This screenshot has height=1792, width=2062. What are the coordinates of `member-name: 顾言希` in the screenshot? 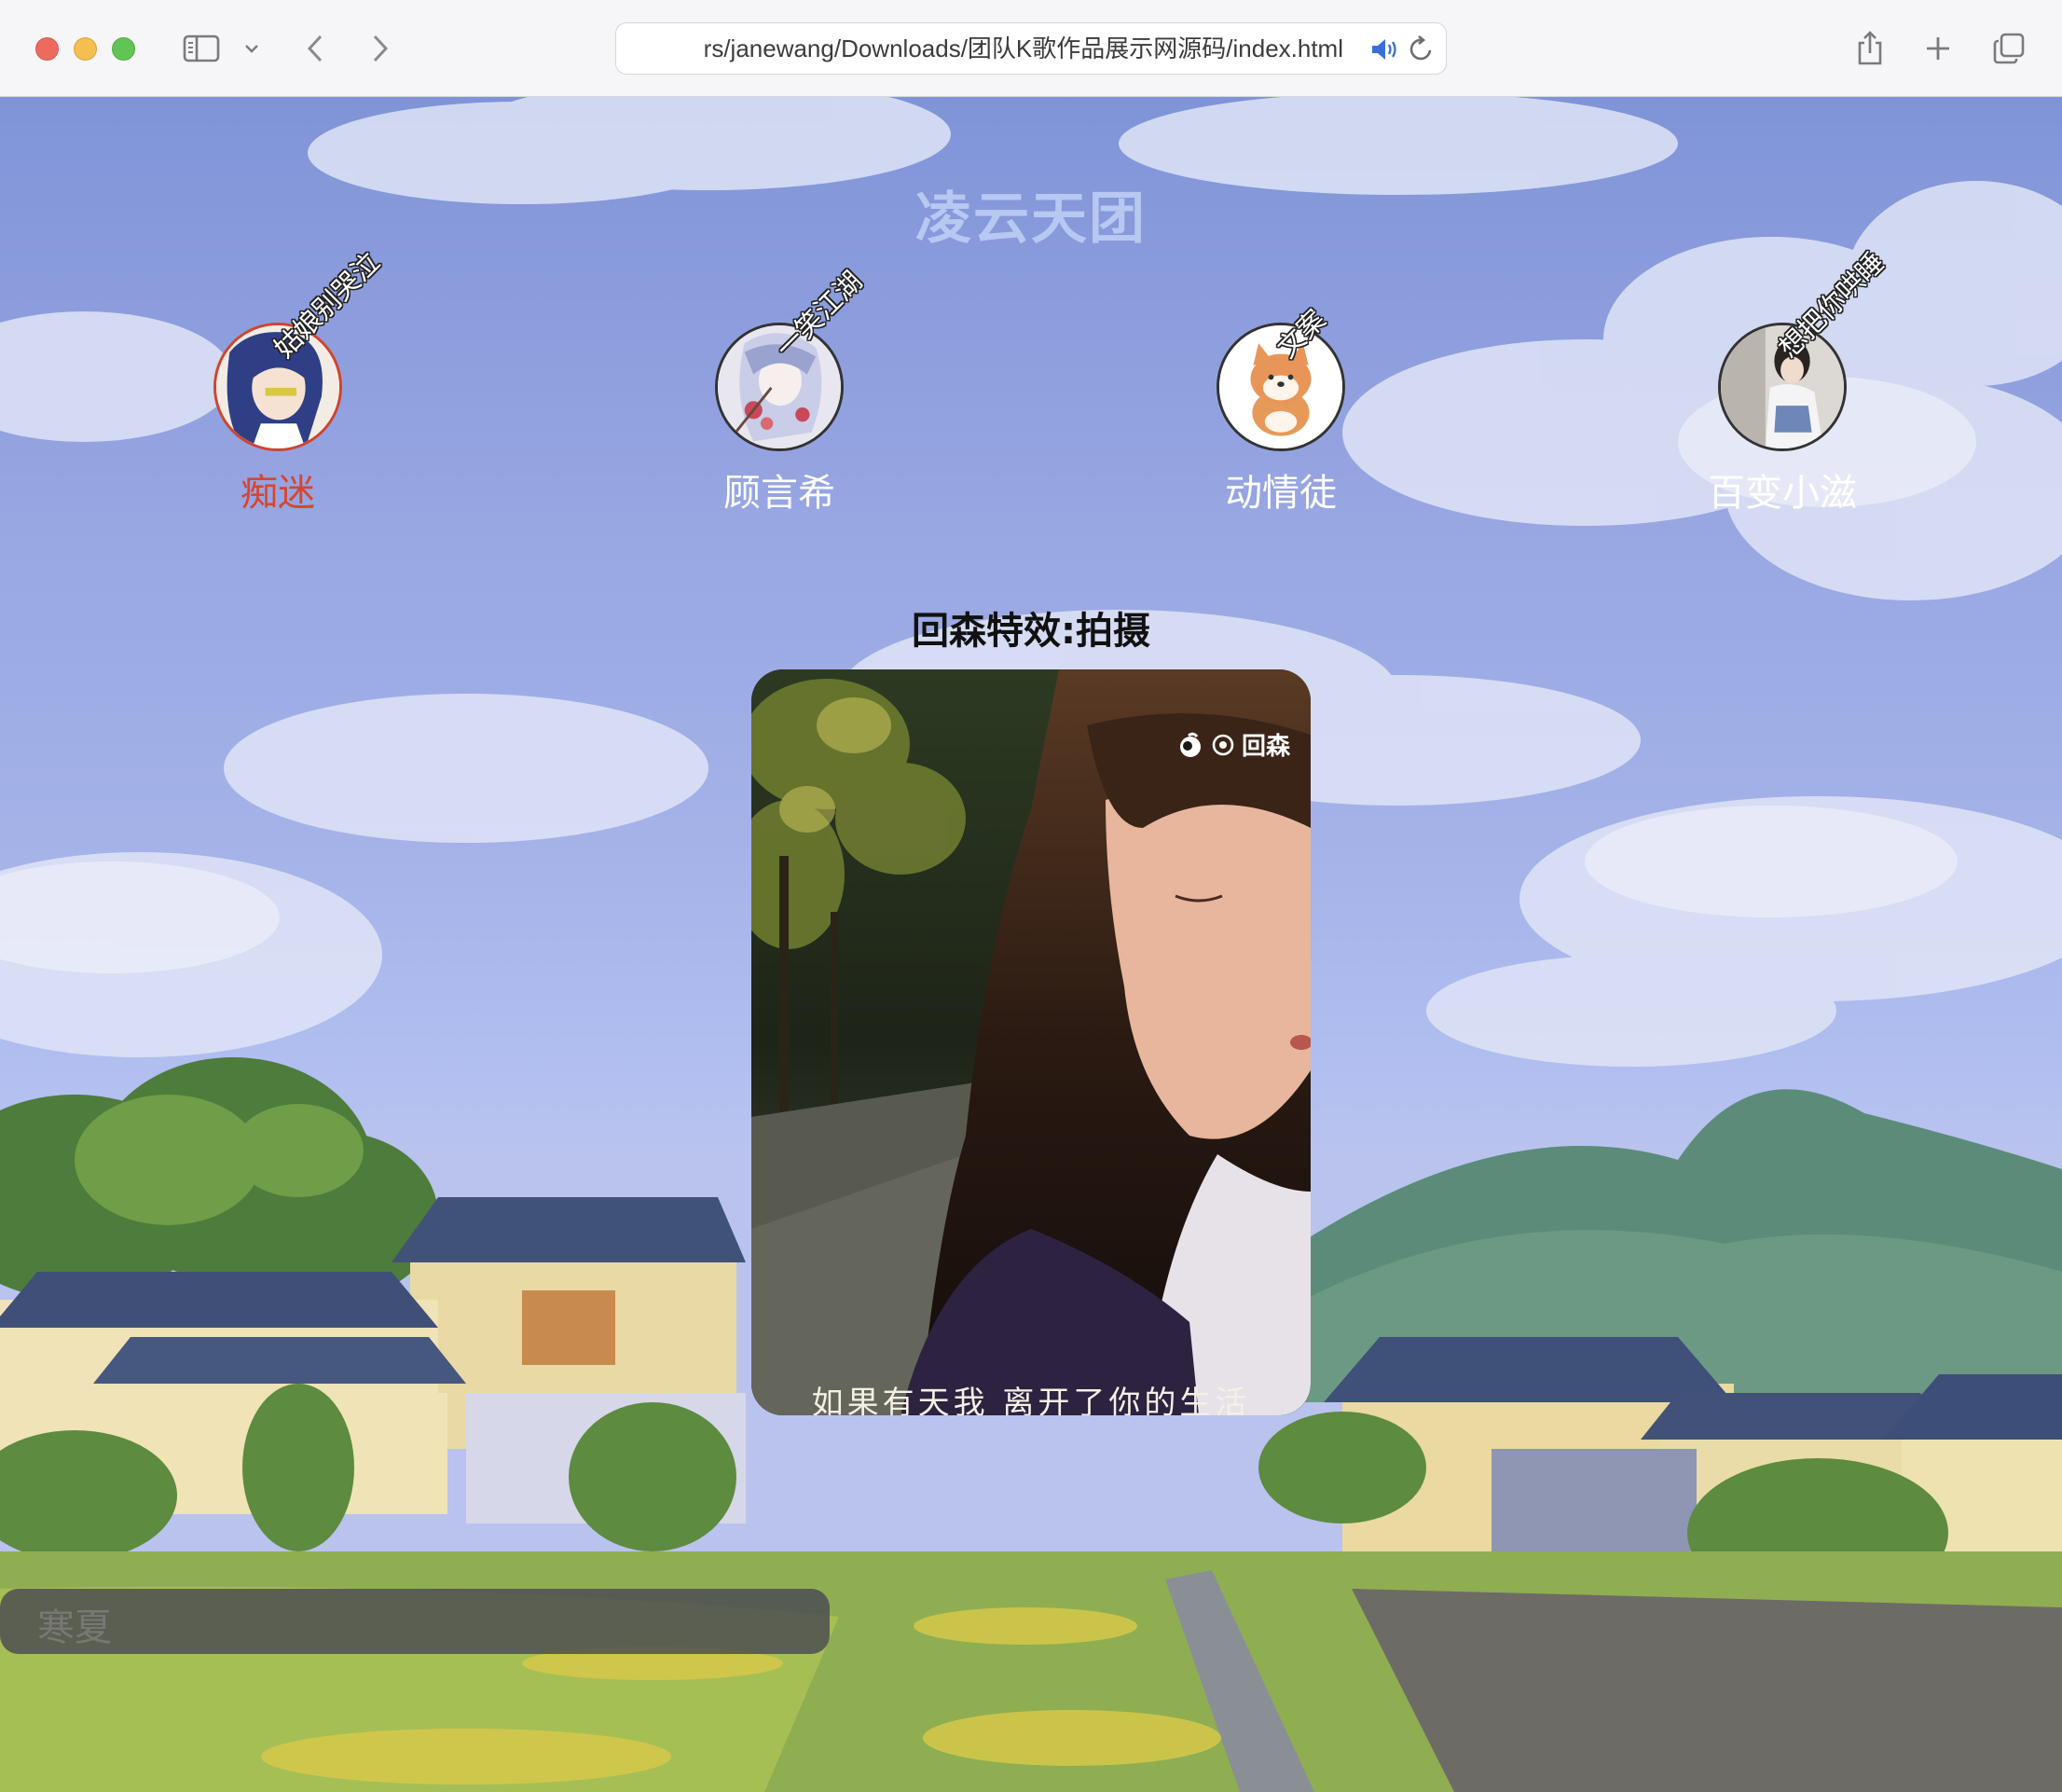 It's located at (779, 490).